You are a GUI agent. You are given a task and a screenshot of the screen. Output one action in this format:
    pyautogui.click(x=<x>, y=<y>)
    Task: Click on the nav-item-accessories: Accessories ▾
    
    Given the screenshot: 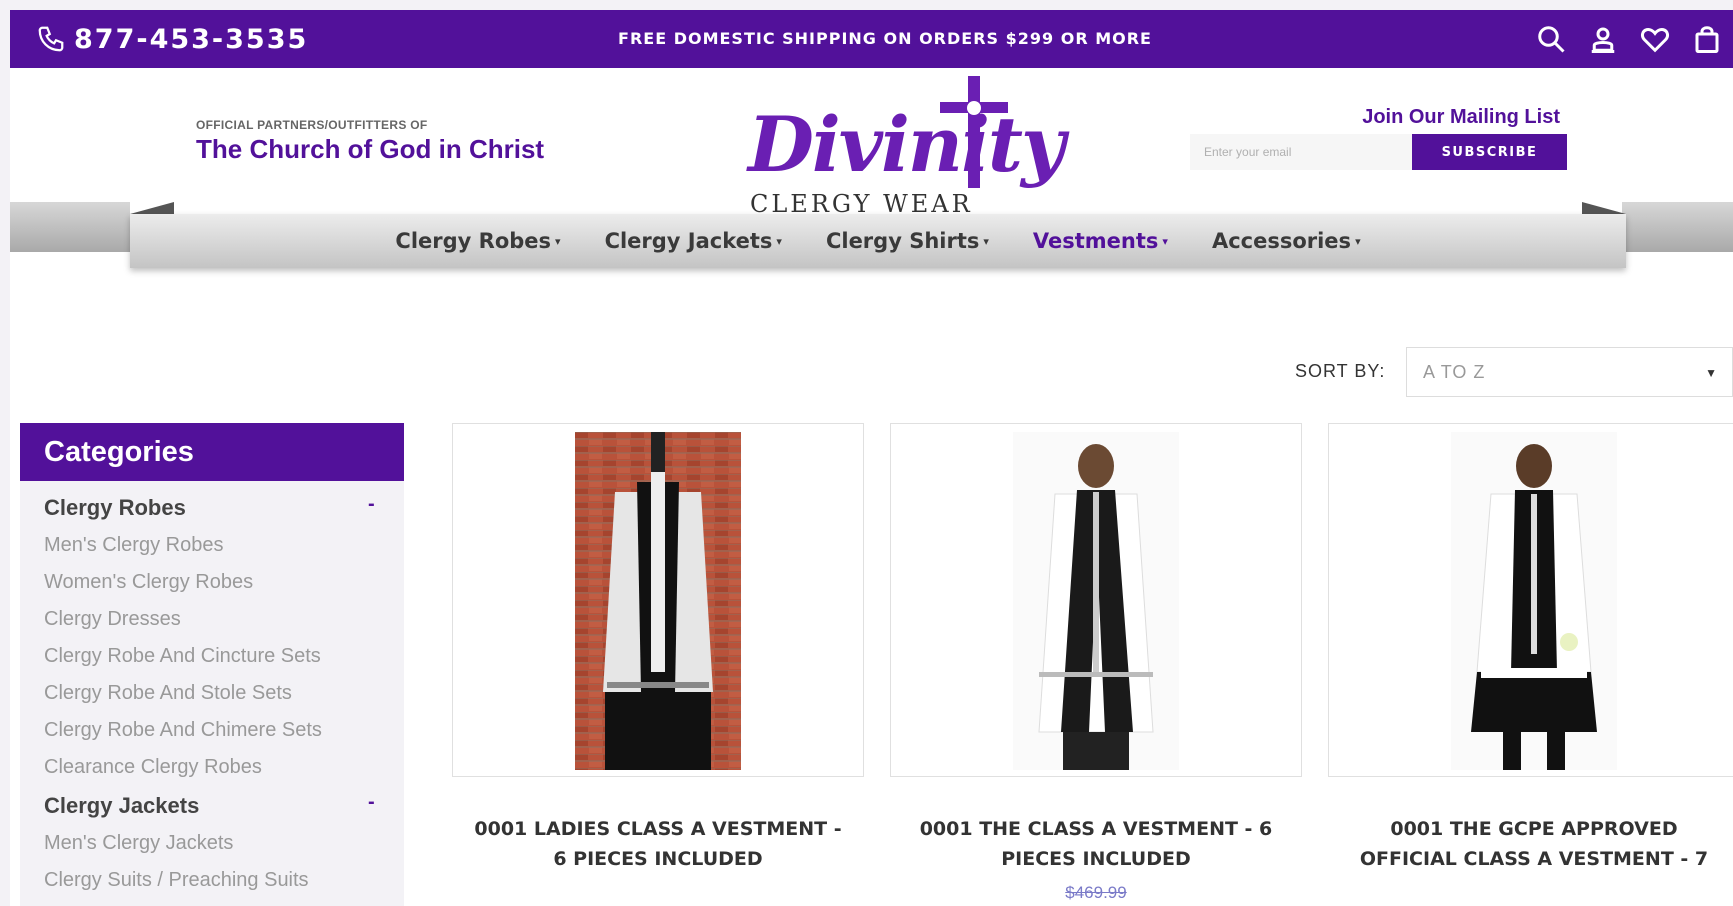 What is the action you would take?
    pyautogui.click(x=1286, y=241)
    